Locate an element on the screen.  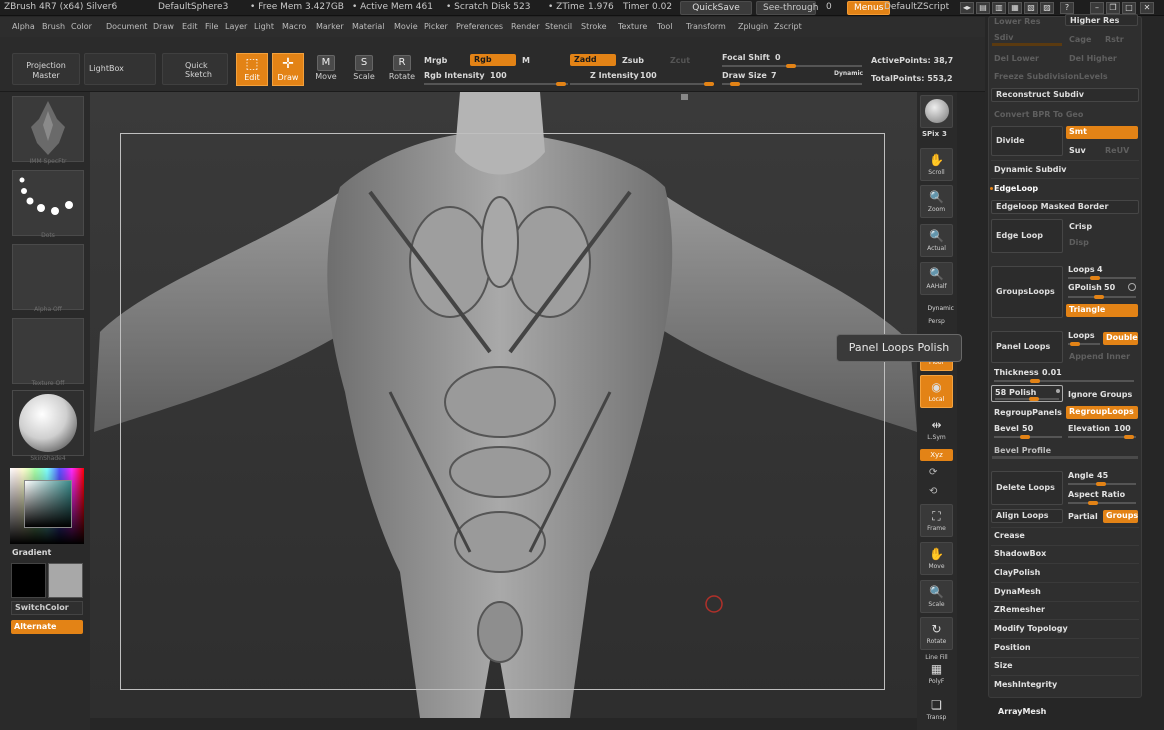
del-higher-button: Del Higher is located at coordinates (1093, 58).